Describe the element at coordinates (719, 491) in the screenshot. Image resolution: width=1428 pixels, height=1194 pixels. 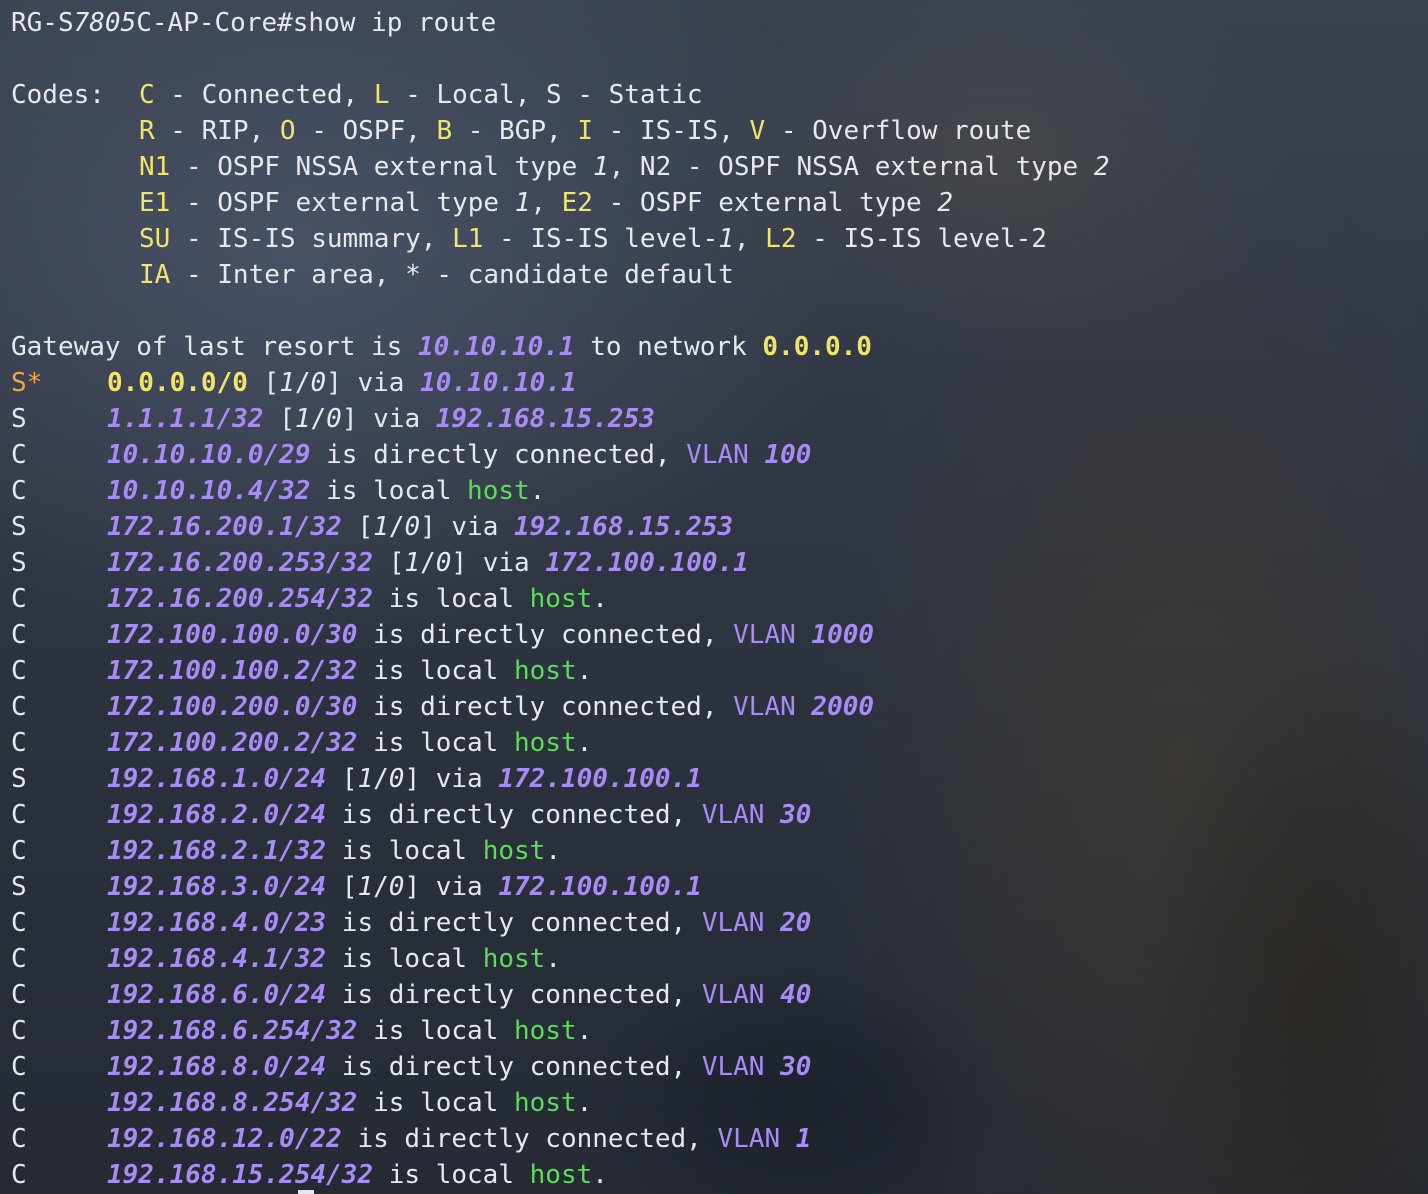
I see `route-row: C 10.10.10.4/32 is local host.` at that location.